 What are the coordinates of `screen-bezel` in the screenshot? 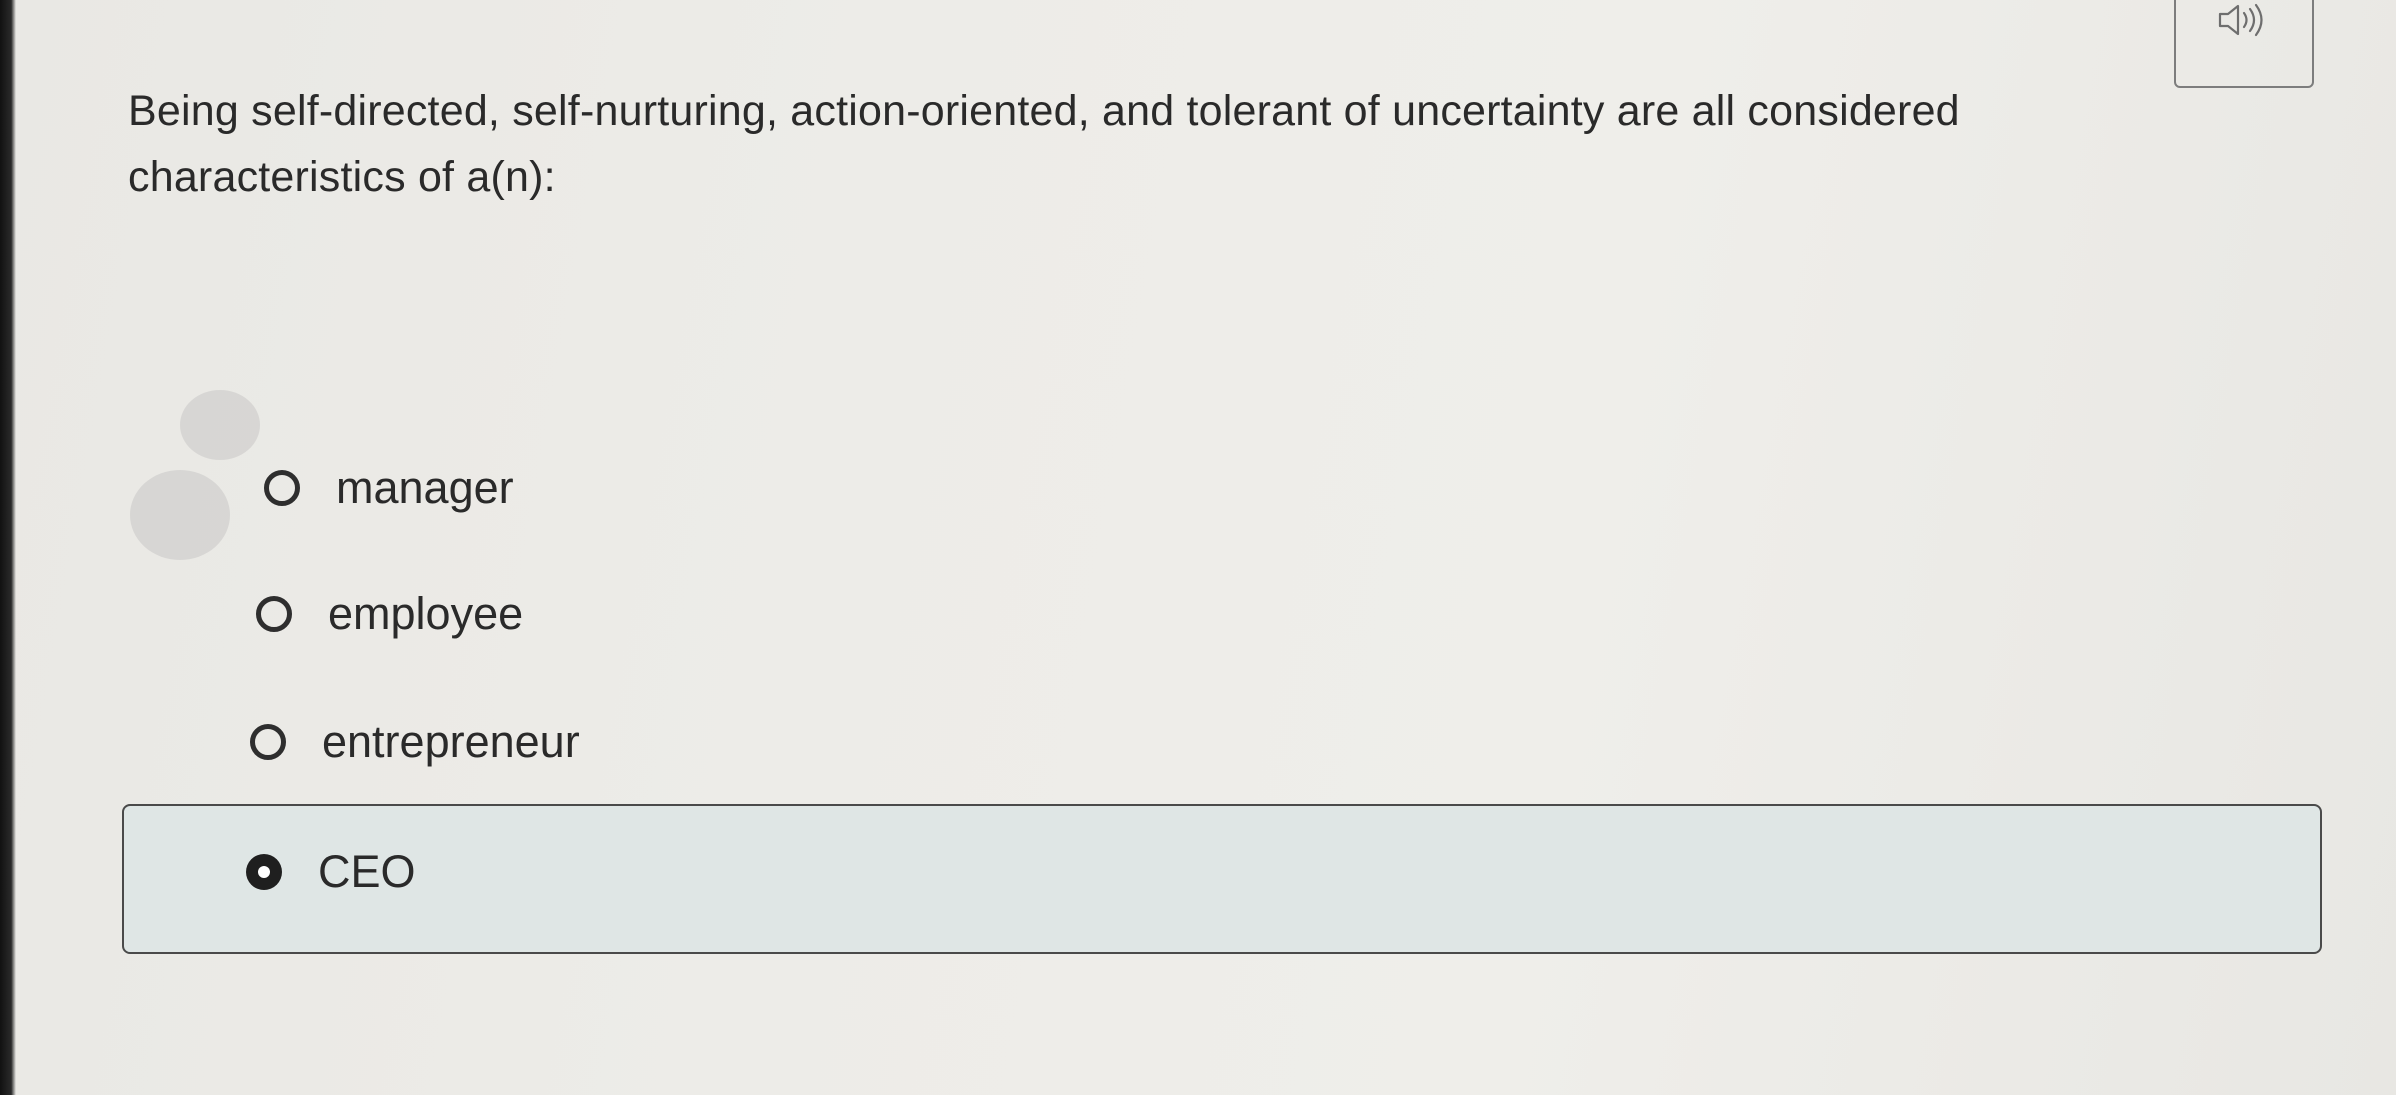 It's located at (8, 547).